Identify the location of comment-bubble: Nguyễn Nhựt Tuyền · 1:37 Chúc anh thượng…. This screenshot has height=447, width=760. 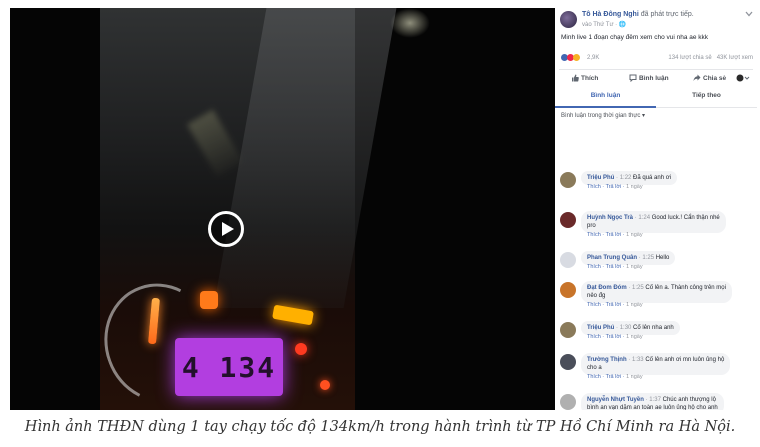
(652, 401).